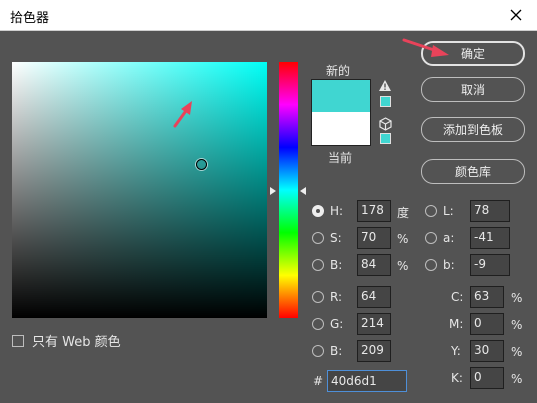 Image resolution: width=537 pixels, height=403 pixels. What do you see at coordinates (76, 342) in the screenshot?
I see `web-colors-label: 只有 Web 颜色` at bounding box center [76, 342].